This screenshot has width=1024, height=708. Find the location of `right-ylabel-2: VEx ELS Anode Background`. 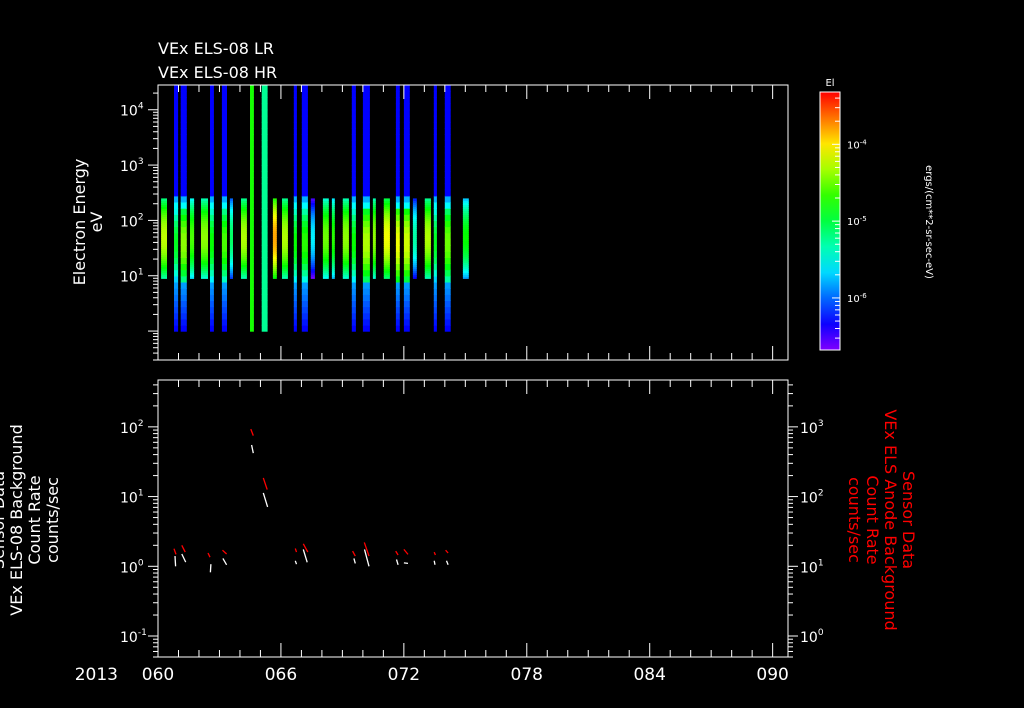

right-ylabel-2: VEx ELS Anode Background is located at coordinates (890, 519).